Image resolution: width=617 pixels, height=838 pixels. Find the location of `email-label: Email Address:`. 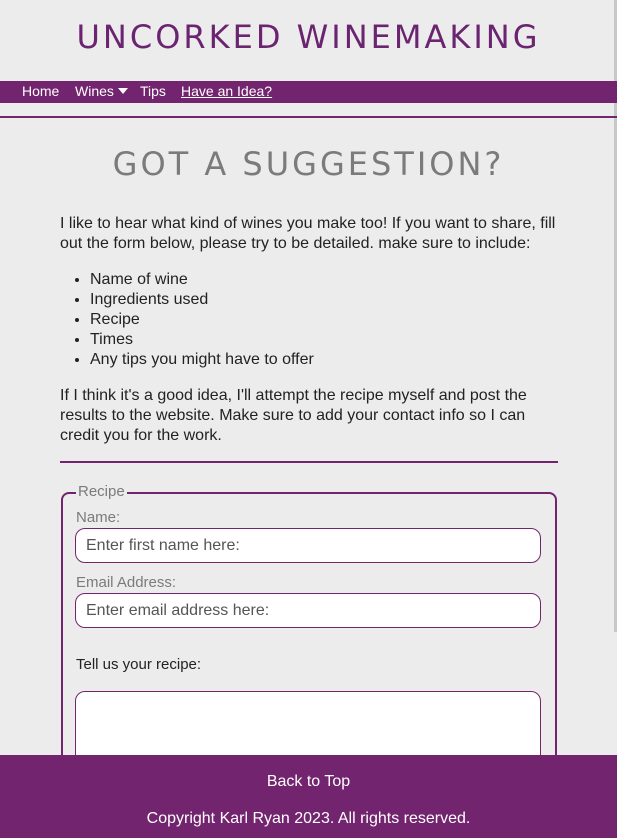

email-label: Email Address: is located at coordinates (126, 582).